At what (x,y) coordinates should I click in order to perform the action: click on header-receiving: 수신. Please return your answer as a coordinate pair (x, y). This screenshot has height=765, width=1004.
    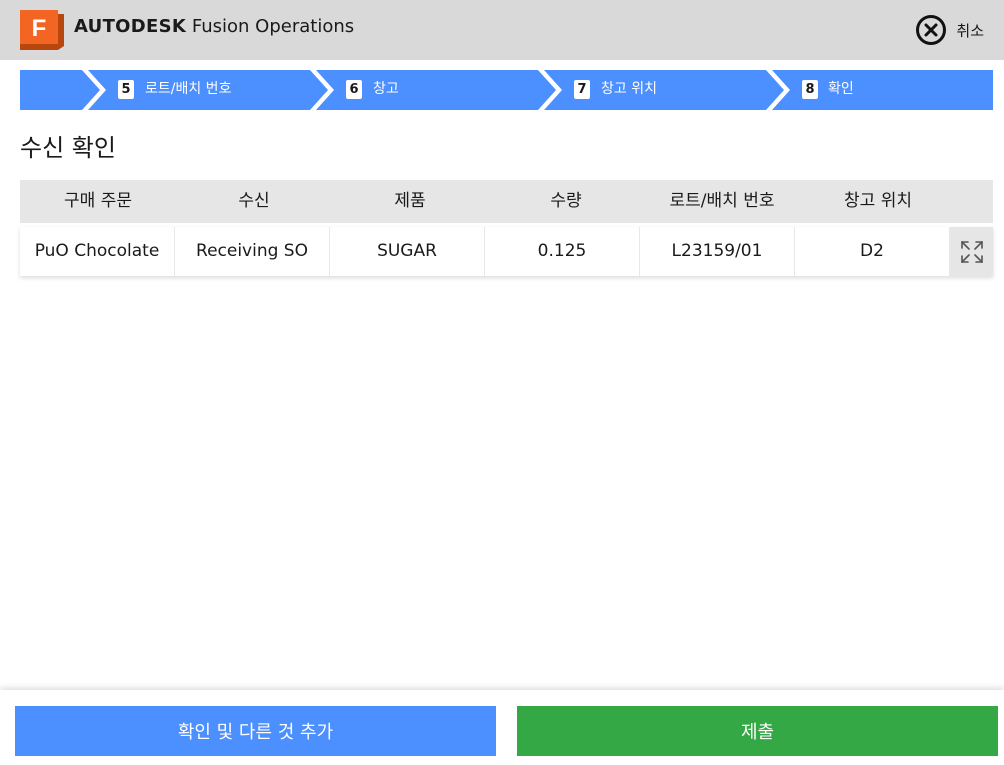
    Looking at the image, I should click on (254, 201).